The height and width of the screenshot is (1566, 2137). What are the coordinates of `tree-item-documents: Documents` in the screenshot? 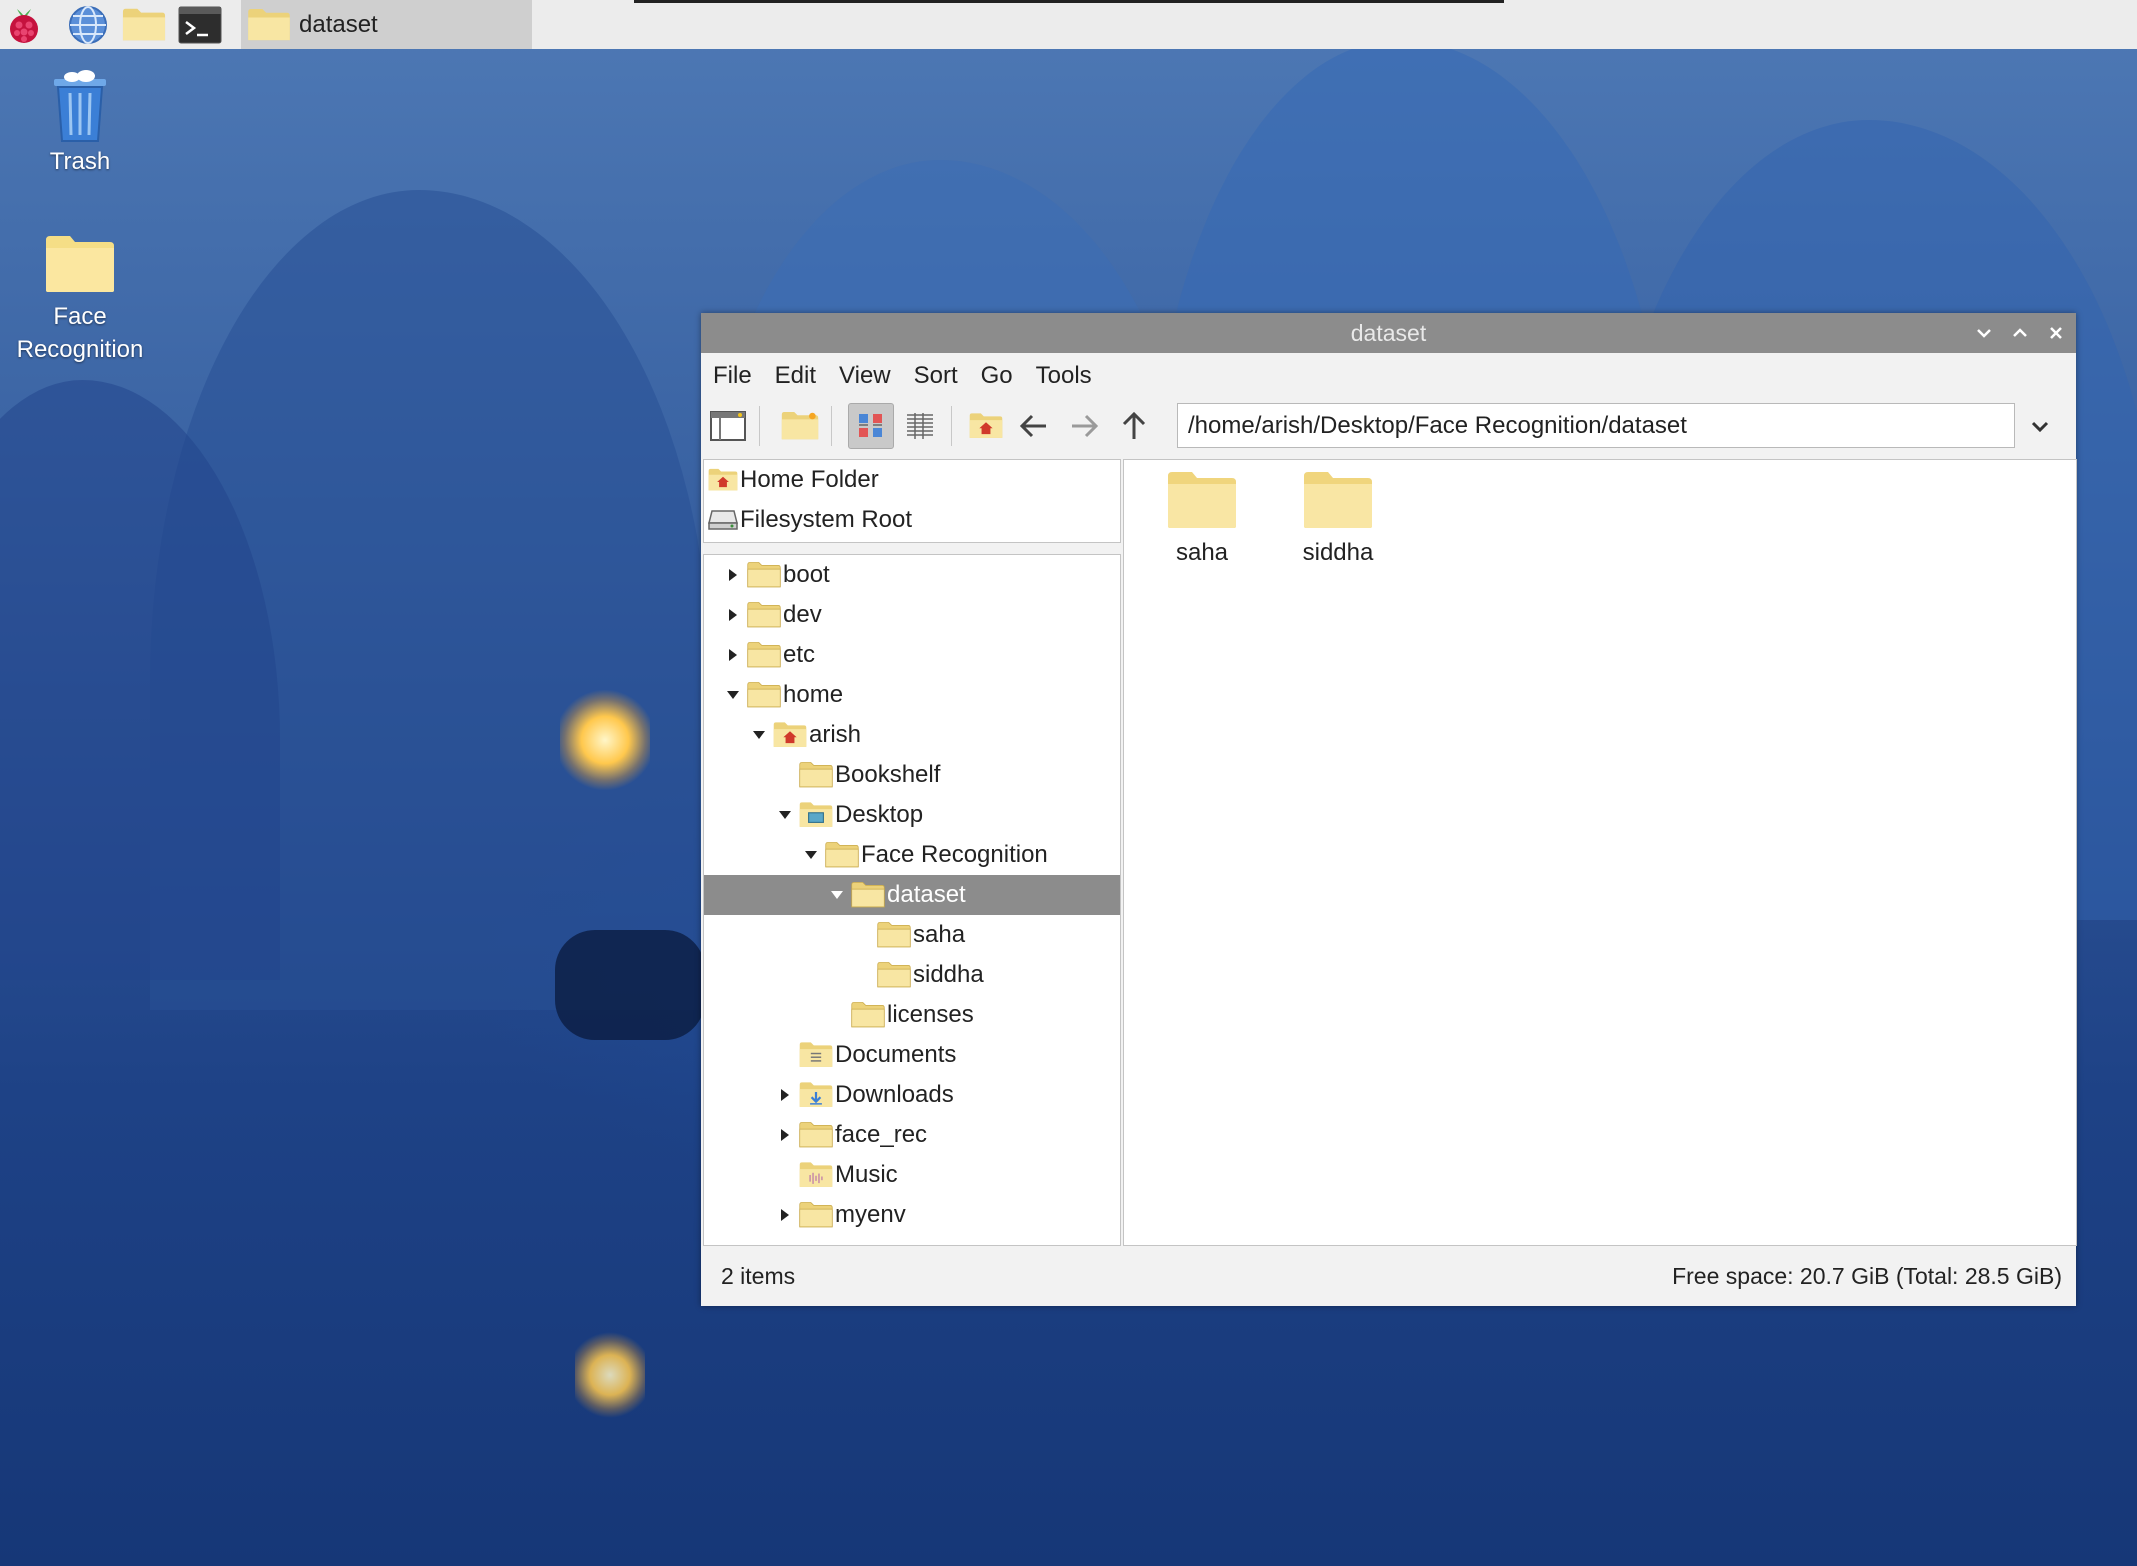 It's located at (912, 1055).